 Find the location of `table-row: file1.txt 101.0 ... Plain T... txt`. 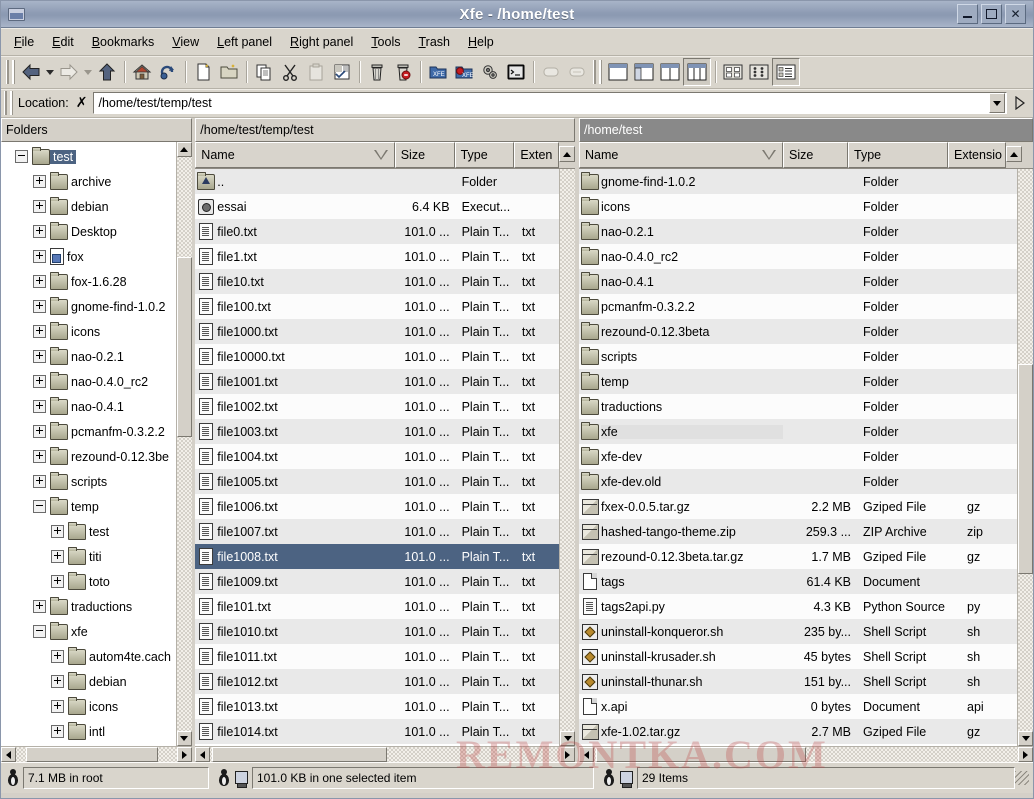

table-row: file1.txt 101.0 ... Plain T... txt is located at coordinates (377, 256).